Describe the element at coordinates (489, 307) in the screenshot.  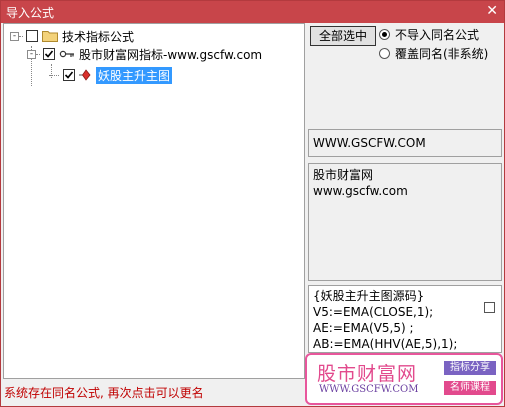
I see `source-checkbox` at that location.